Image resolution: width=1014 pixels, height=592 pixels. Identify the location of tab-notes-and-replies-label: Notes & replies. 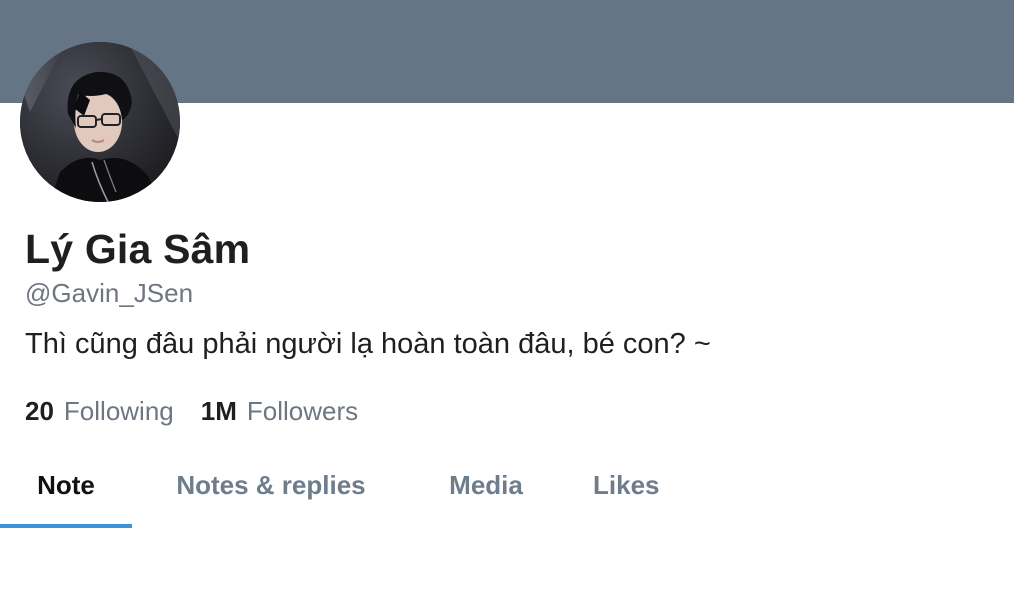
(271, 484).